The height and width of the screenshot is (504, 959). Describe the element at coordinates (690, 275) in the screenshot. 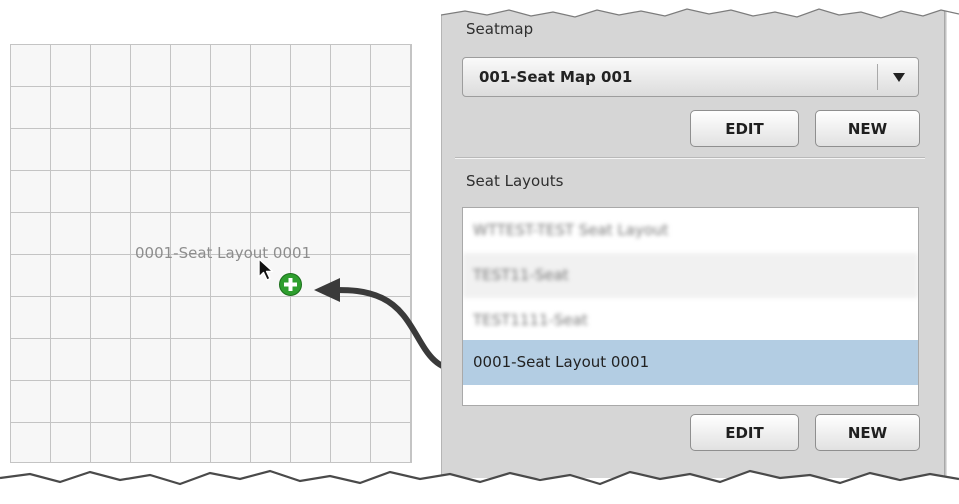

I see `list-item: TEST11-Seat` at that location.